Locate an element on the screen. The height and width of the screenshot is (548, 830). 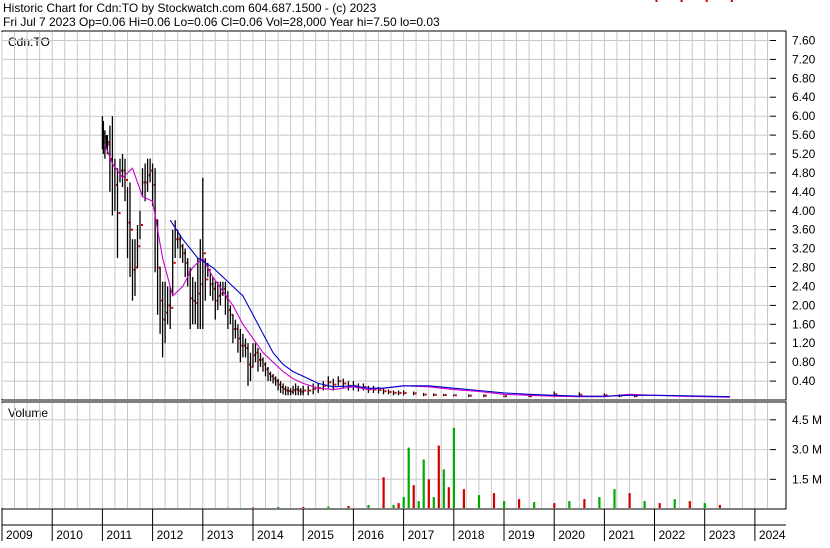
year-tick-label: 2019 is located at coordinates (521, 535).